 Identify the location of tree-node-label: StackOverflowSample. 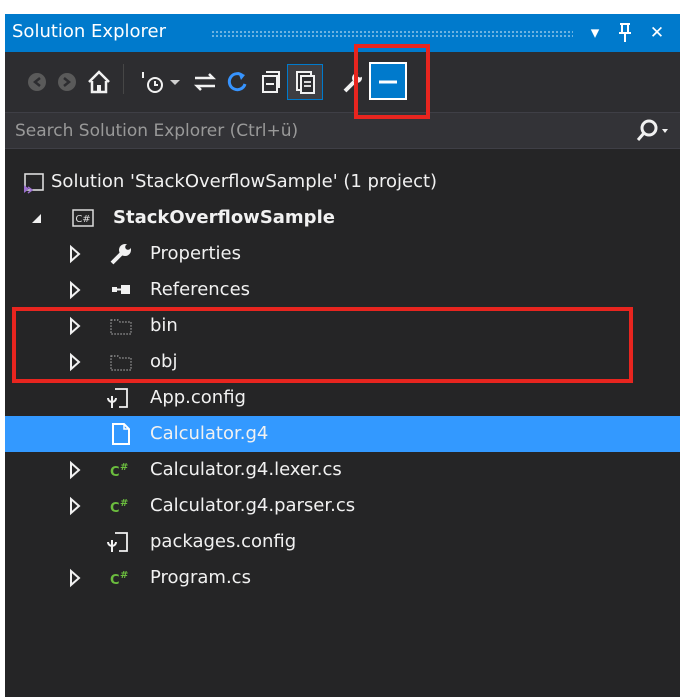
(224, 217).